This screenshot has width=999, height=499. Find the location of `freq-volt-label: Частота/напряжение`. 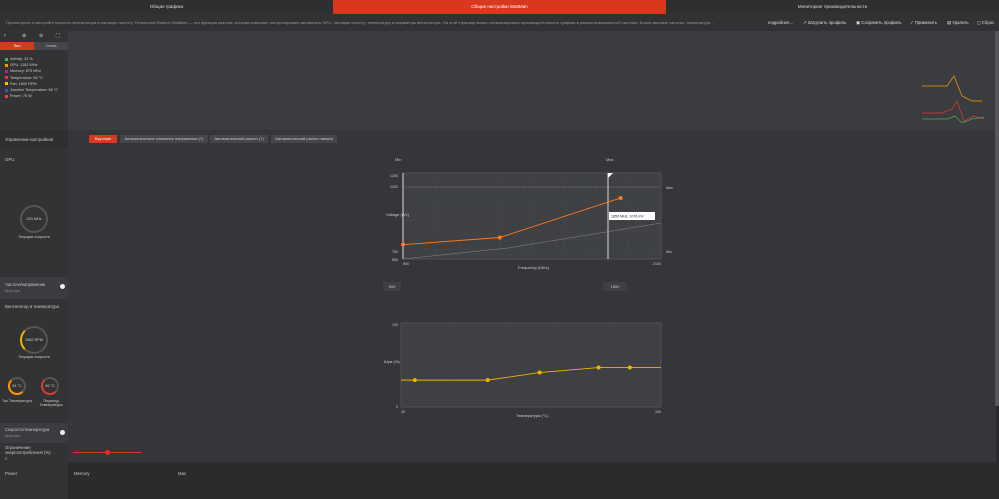

freq-volt-label: Частота/напряжение is located at coordinates (25, 284).